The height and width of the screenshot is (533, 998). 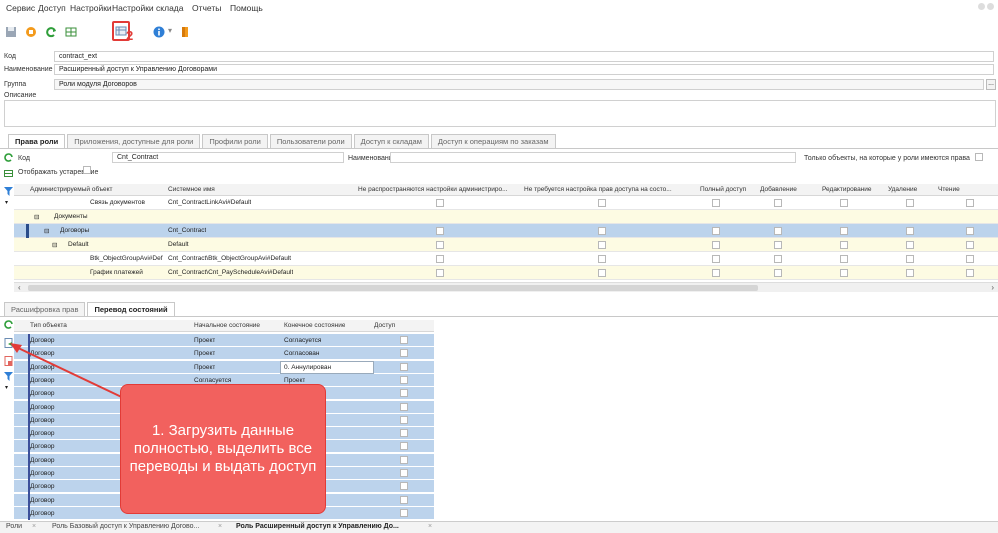 What do you see at coordinates (506, 245) in the screenshot?
I see `table-row: ⊟ Default Default` at bounding box center [506, 245].